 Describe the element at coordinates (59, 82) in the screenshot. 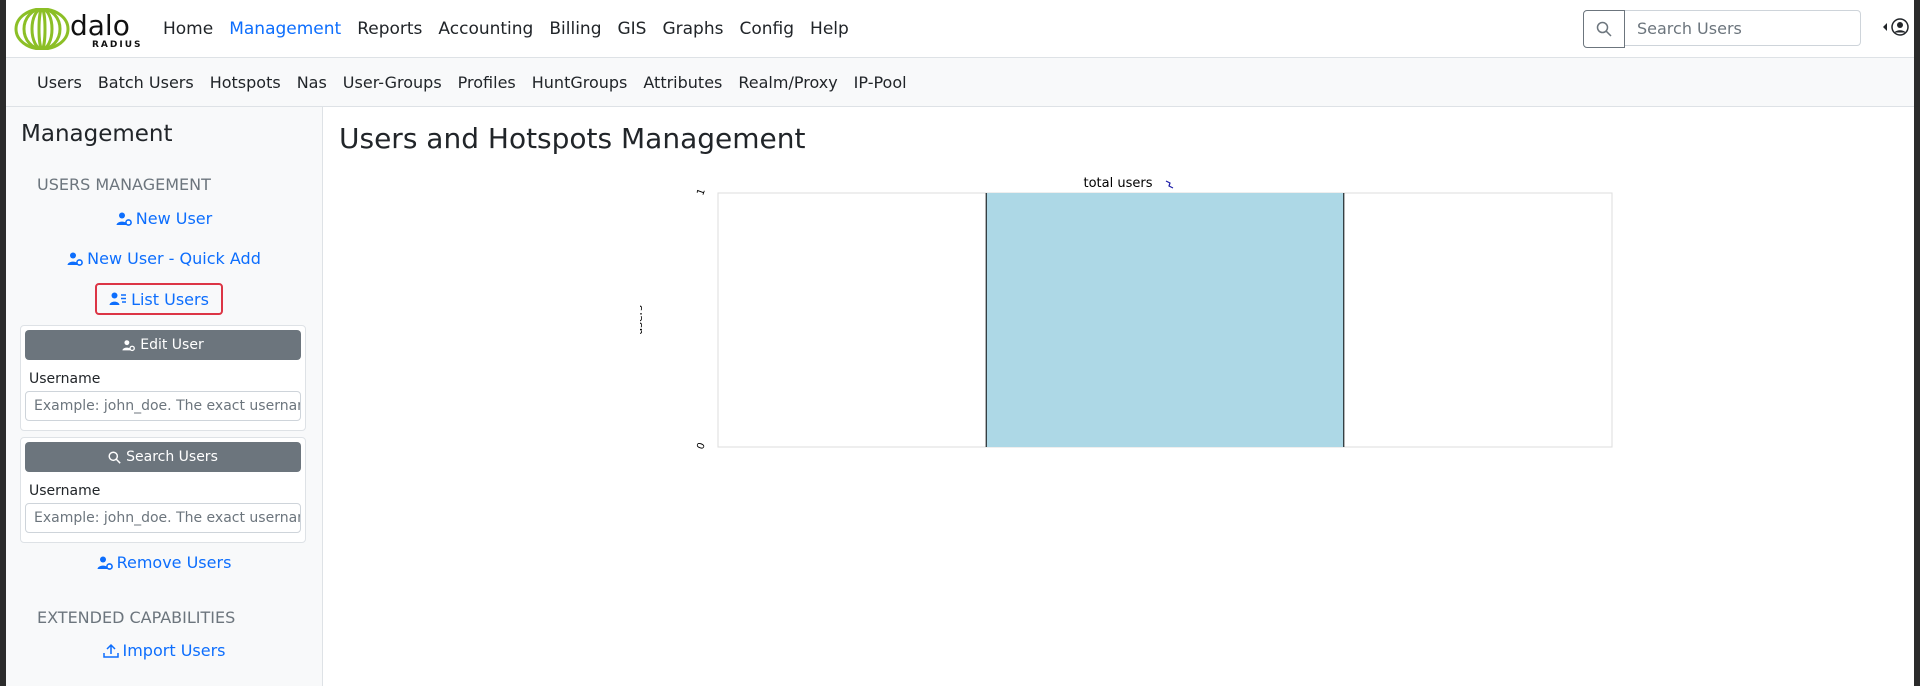

I see `subnav-item-users: Users` at that location.